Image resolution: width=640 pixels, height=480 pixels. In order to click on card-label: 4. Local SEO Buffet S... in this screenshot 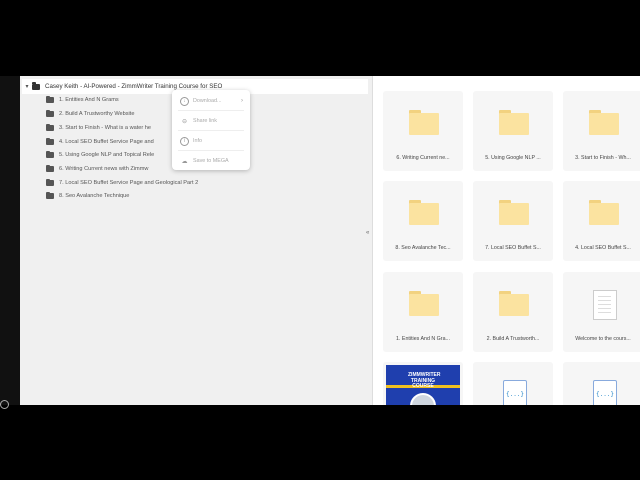, I will do `click(603, 248)`.